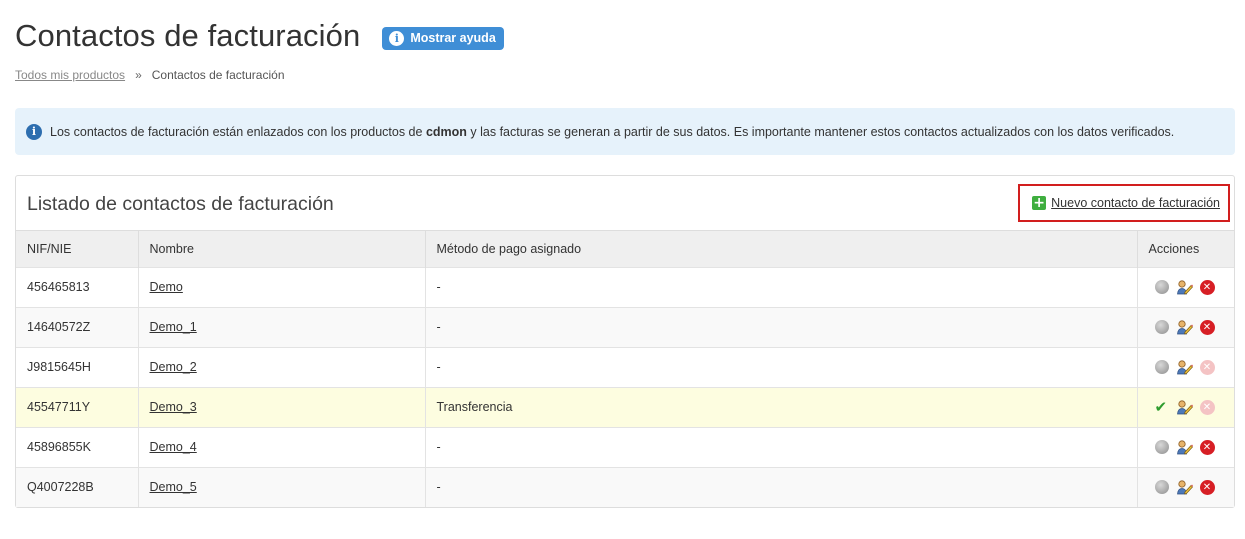 Image resolution: width=1245 pixels, height=539 pixels. What do you see at coordinates (70, 75) in the screenshot?
I see `breadcrumb-link-products: Todos mis productos` at bounding box center [70, 75].